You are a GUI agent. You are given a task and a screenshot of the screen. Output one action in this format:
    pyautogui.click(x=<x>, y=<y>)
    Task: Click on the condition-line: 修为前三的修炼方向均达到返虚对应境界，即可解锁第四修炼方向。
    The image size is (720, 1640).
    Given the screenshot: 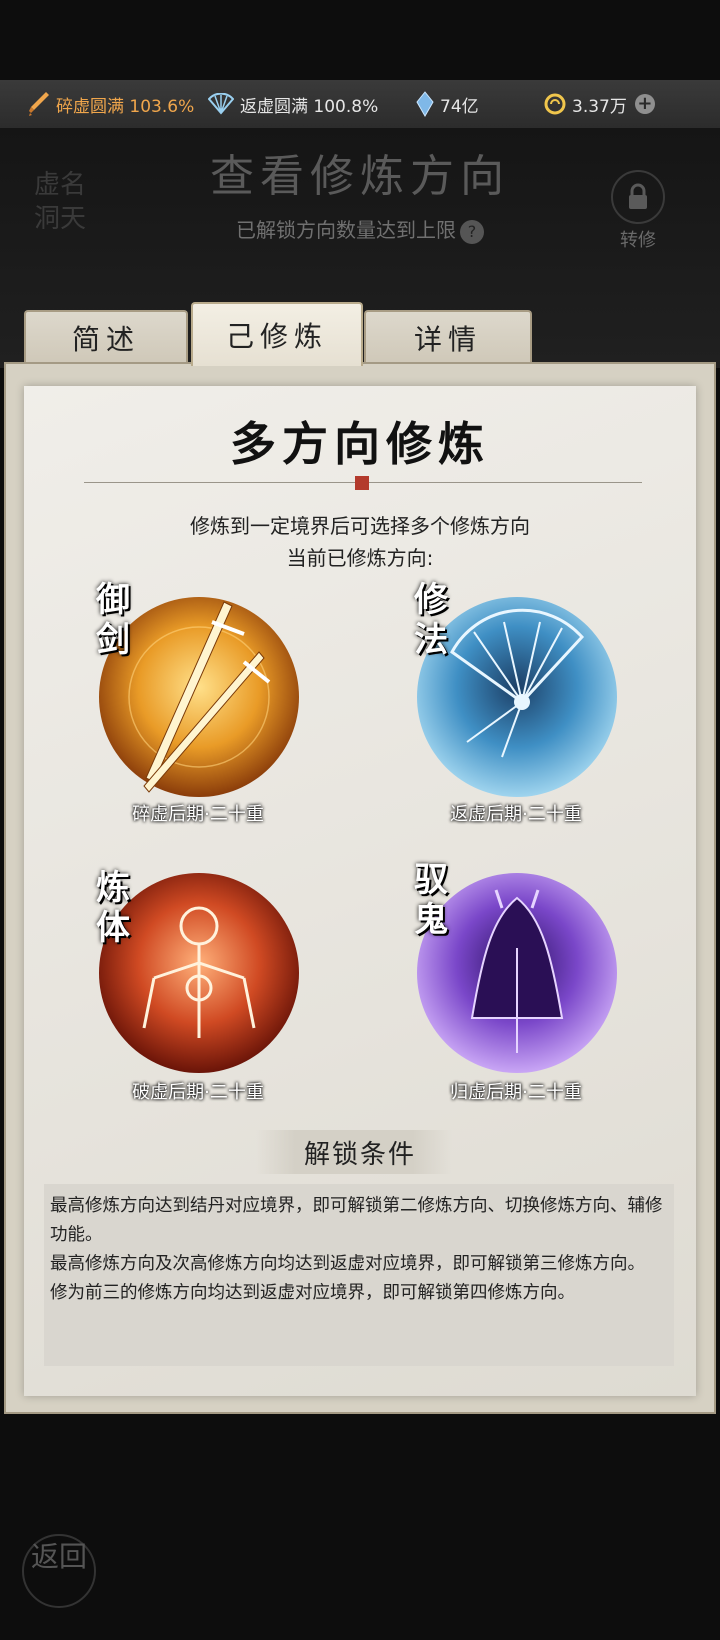 What is the action you would take?
    pyautogui.click(x=312, y=1293)
    